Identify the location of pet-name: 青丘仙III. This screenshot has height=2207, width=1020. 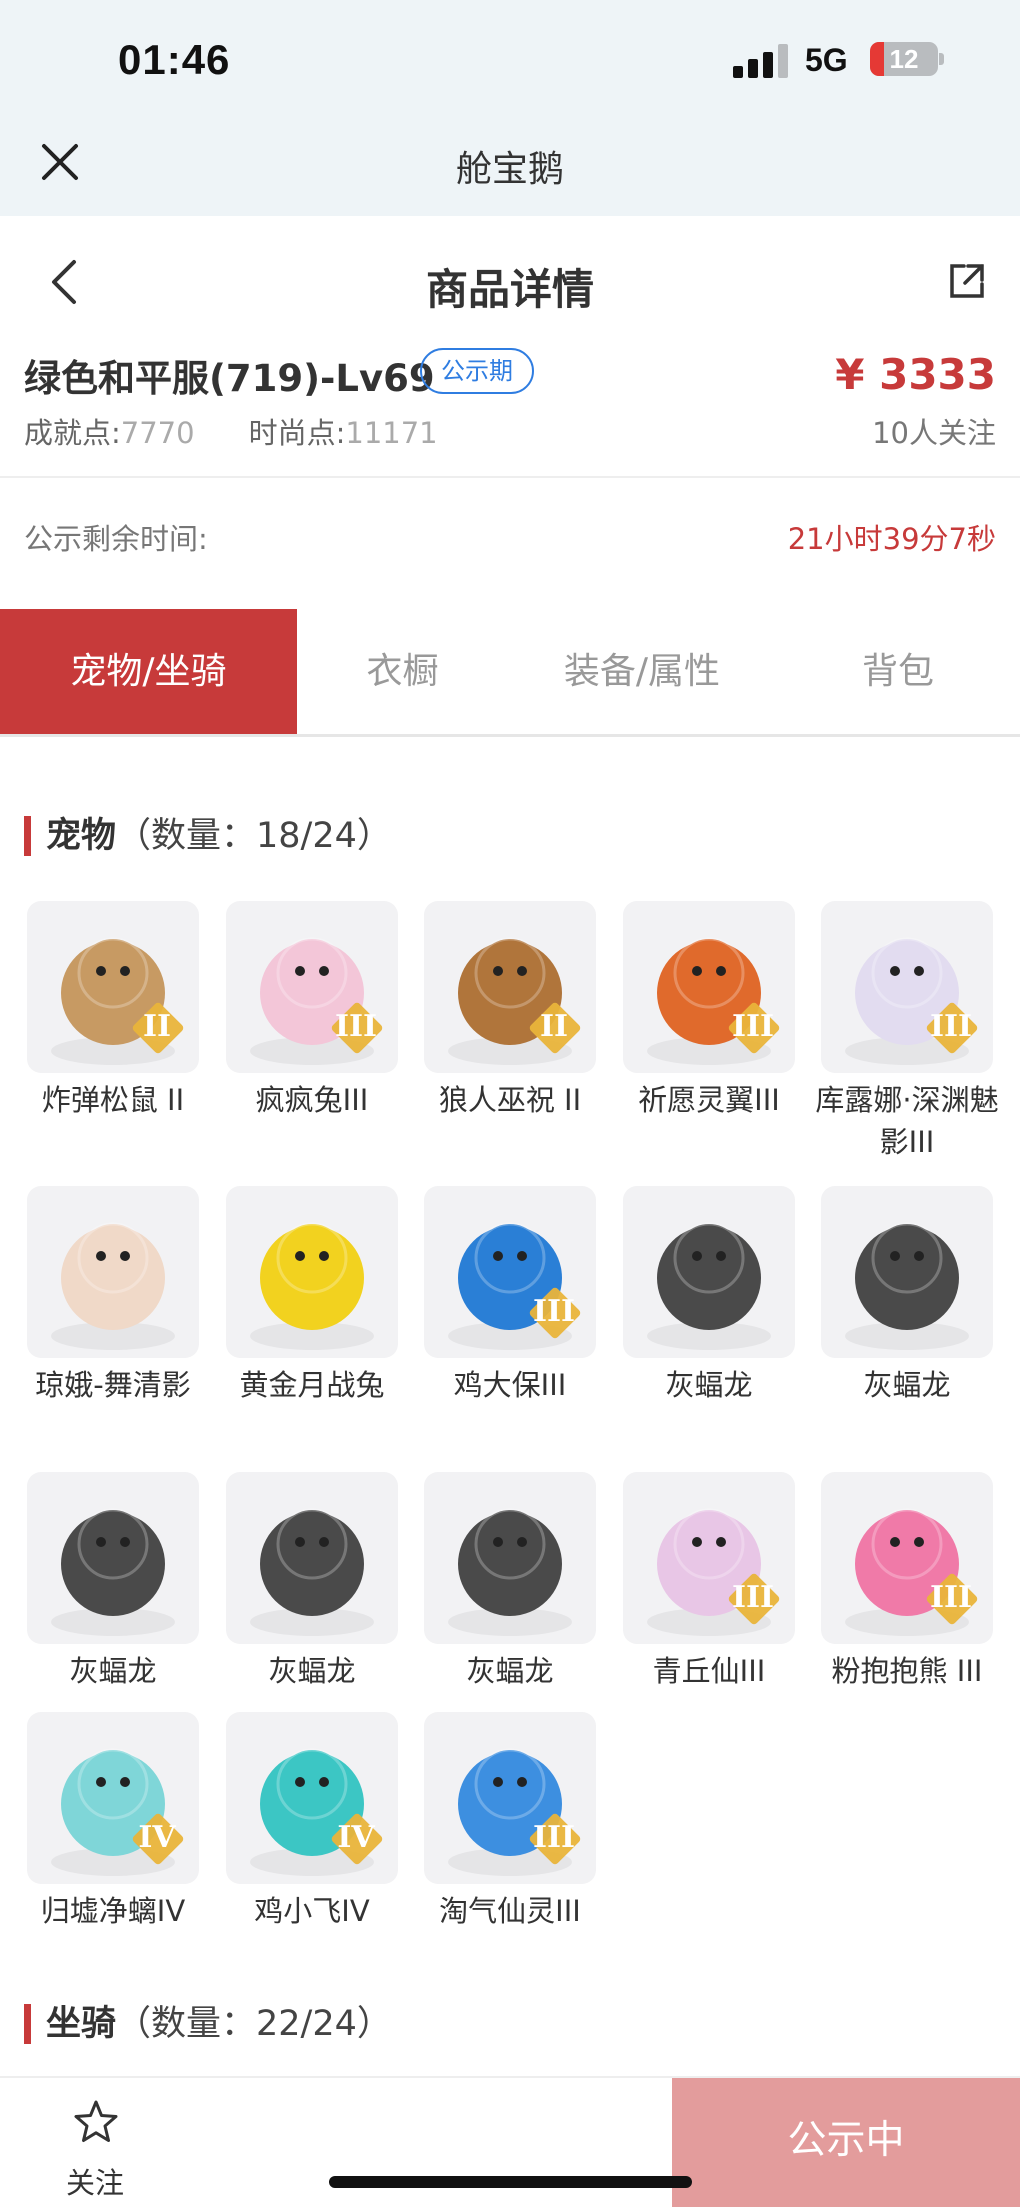
(709, 1671).